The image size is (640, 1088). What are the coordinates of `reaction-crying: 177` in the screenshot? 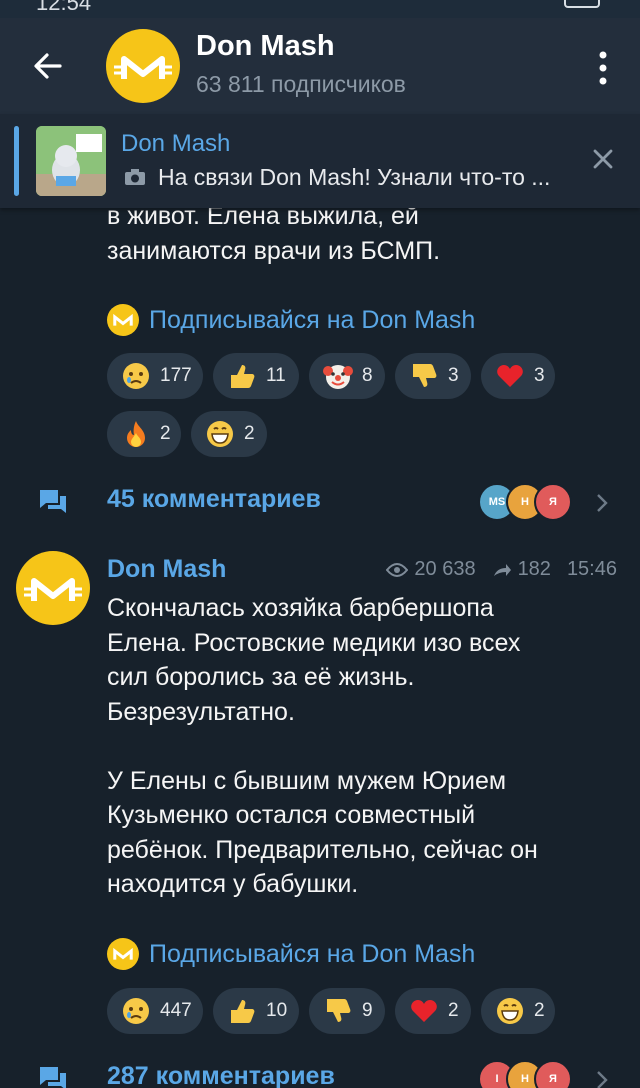 It's located at (155, 376).